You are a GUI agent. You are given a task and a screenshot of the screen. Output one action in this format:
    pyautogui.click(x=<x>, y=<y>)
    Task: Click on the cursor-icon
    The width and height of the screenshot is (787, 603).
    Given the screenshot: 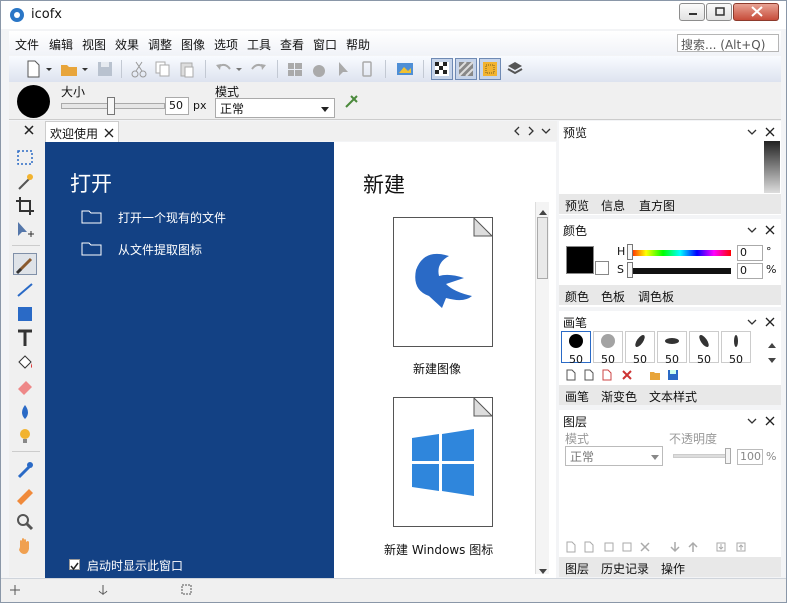 What is the action you would take?
    pyautogui.click(x=343, y=69)
    